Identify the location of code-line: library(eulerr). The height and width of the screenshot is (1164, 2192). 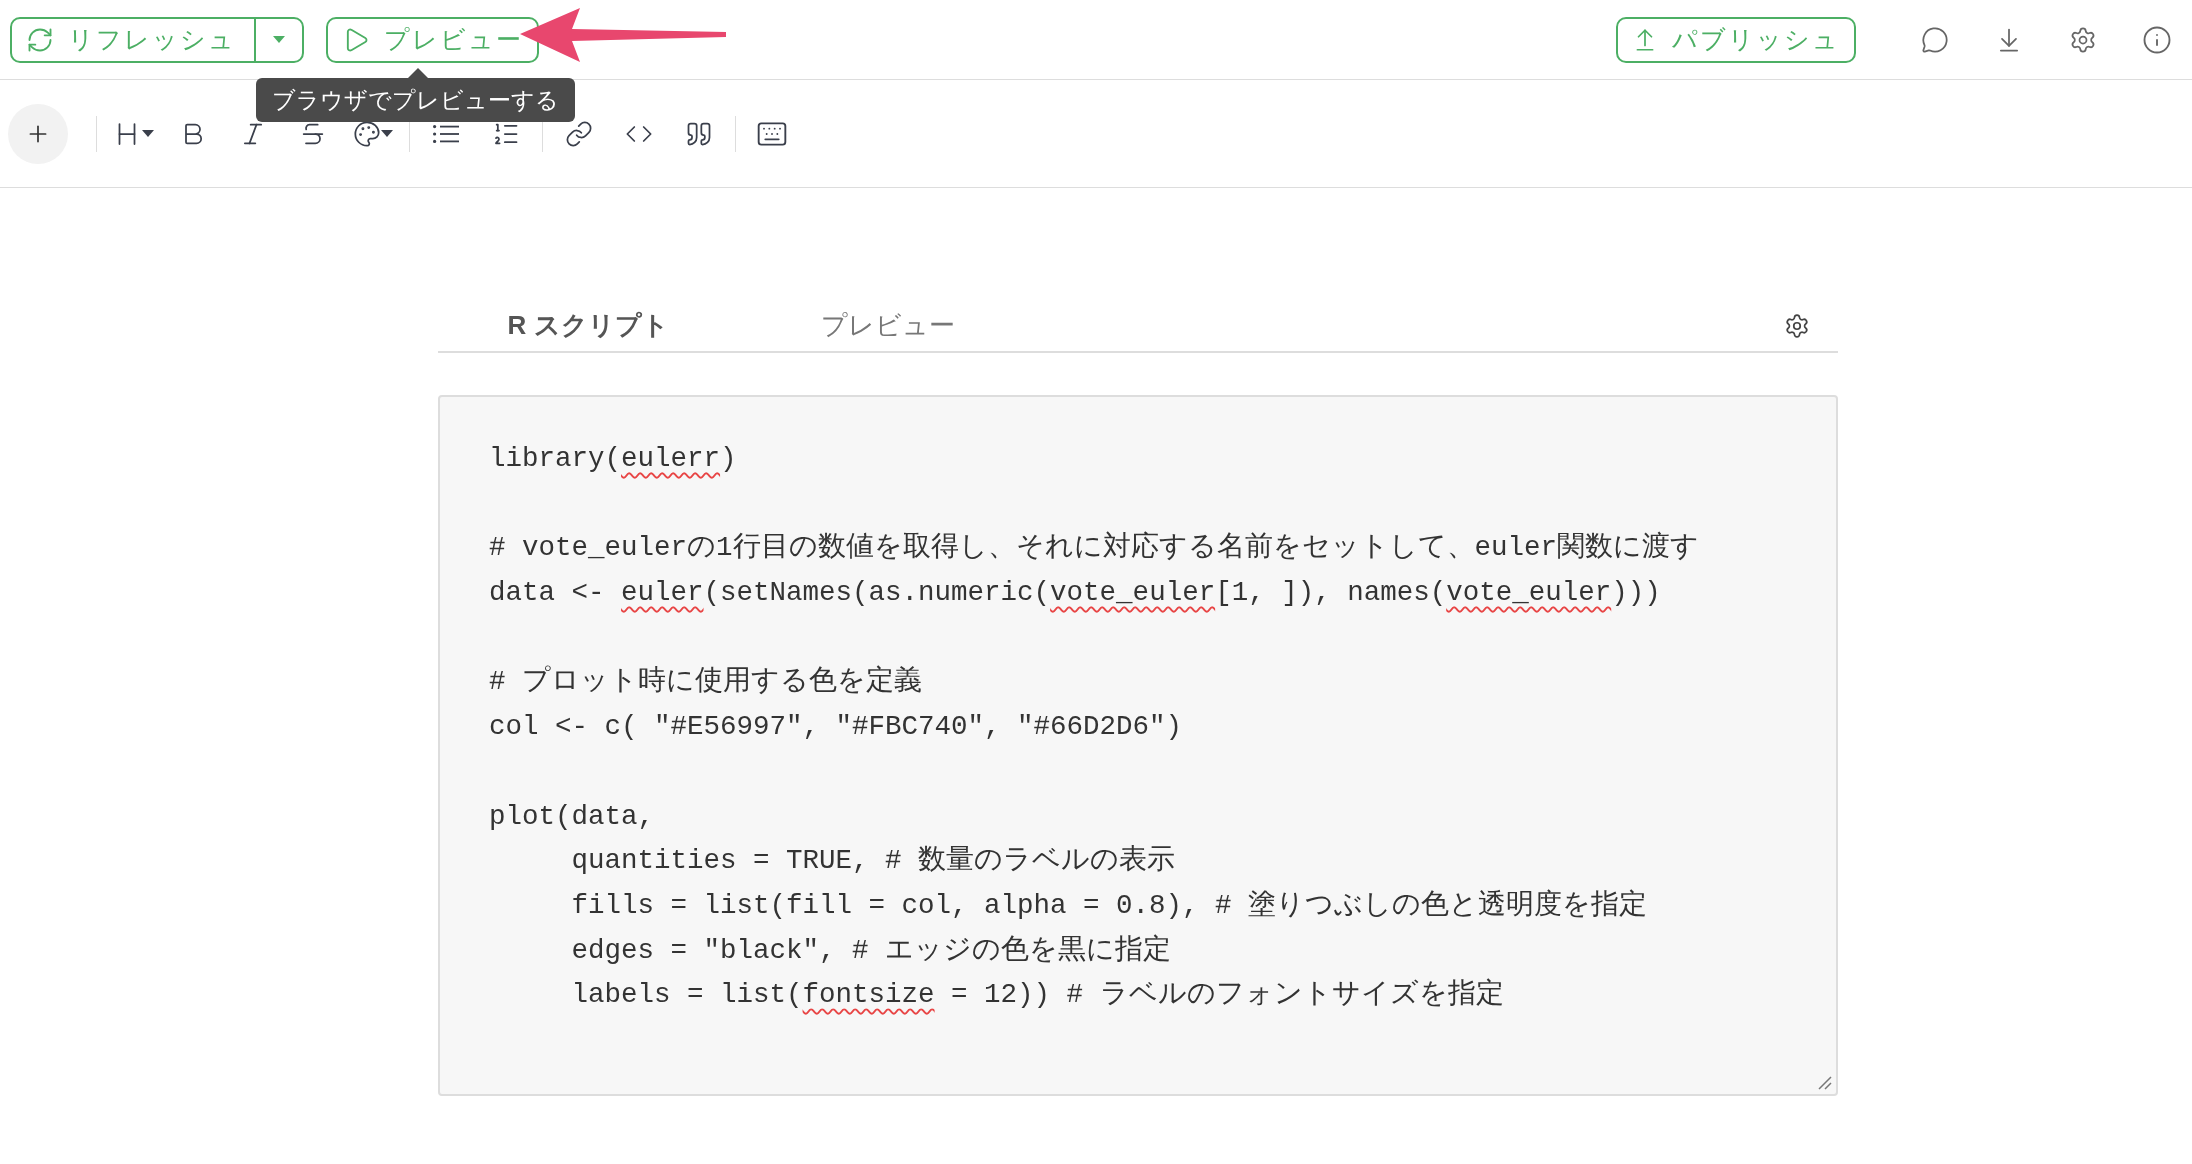
(613, 459).